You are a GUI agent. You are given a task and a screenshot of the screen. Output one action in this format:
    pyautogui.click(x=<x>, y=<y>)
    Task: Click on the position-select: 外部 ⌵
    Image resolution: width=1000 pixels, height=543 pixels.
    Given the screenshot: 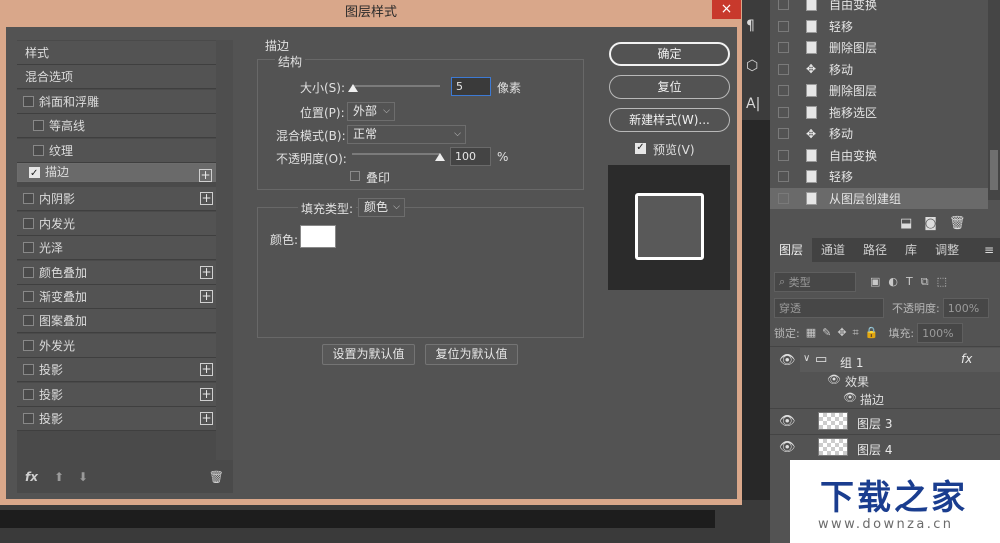 What is the action you would take?
    pyautogui.click(x=371, y=111)
    